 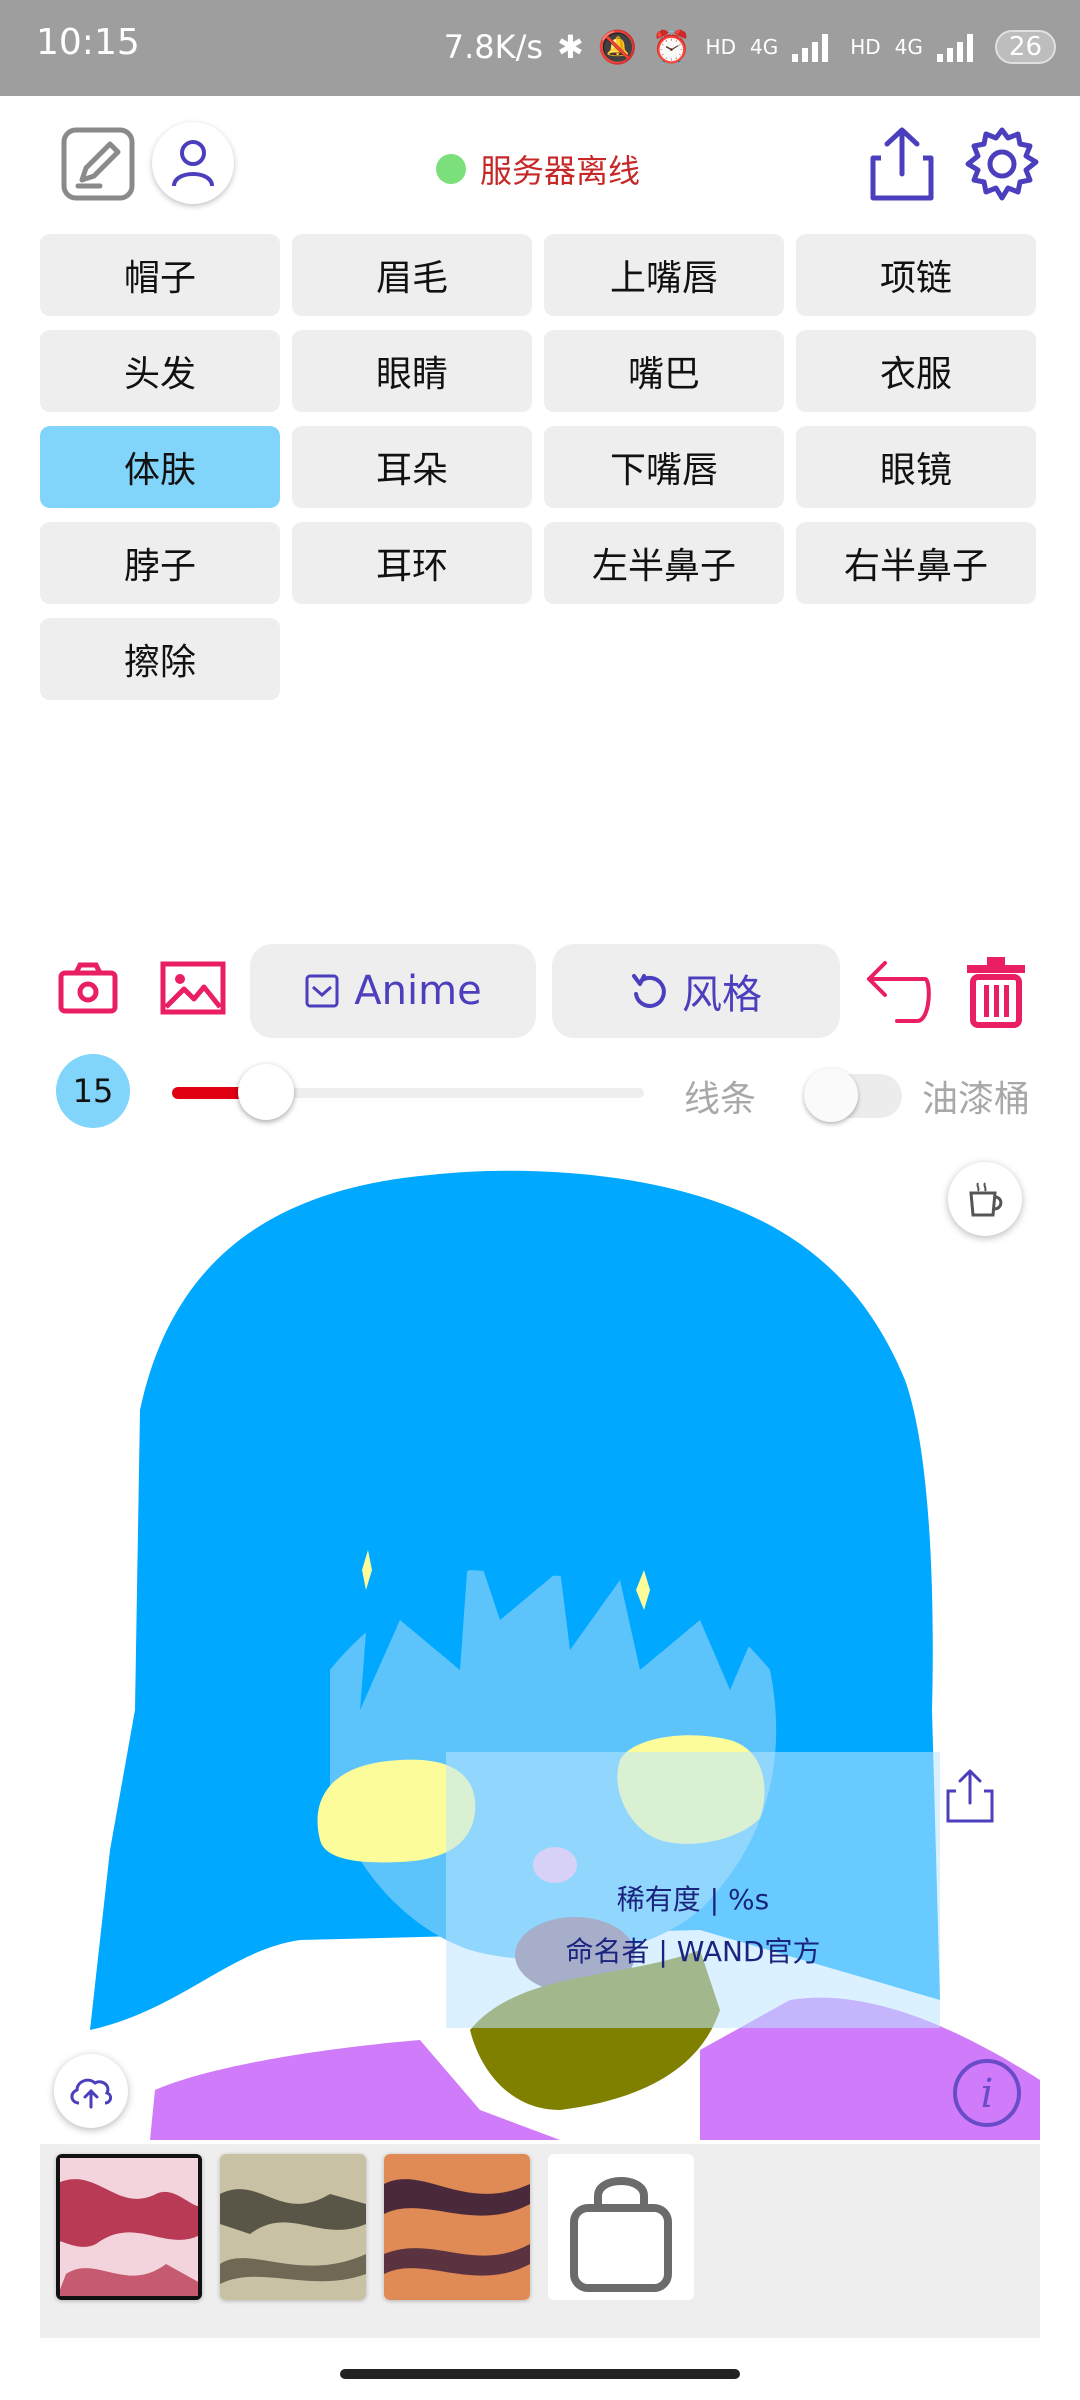 What do you see at coordinates (664, 371) in the screenshot?
I see `part-button-mouth: 嘴巴` at bounding box center [664, 371].